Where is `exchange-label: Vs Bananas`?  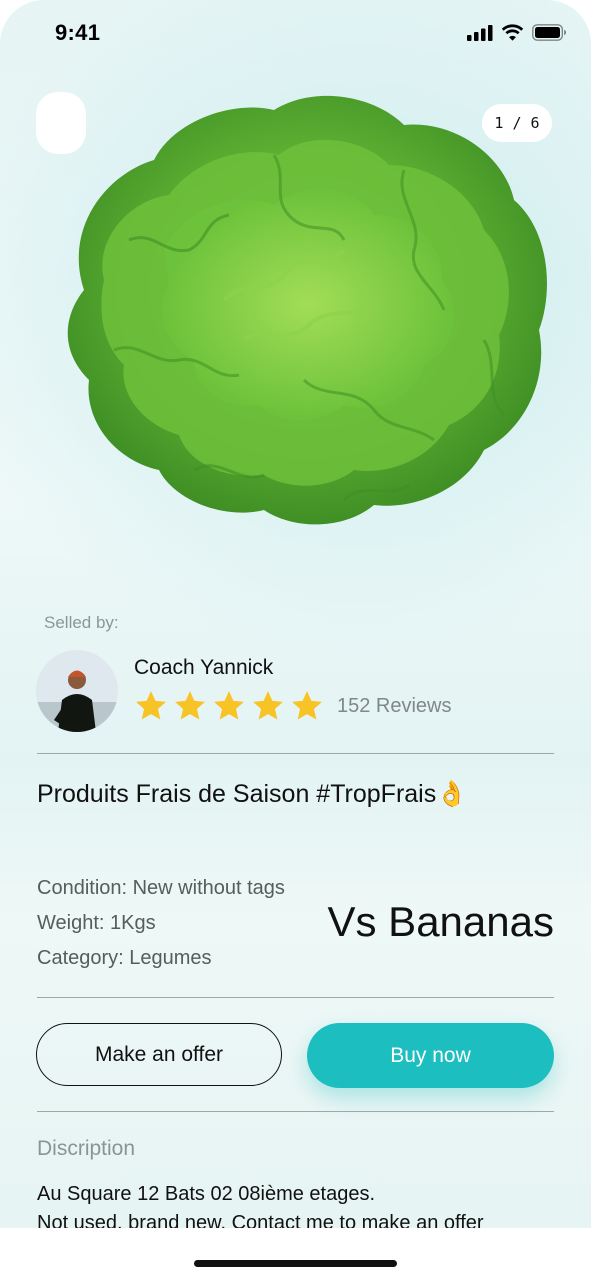 exchange-label: Vs Bananas is located at coordinates (441, 921).